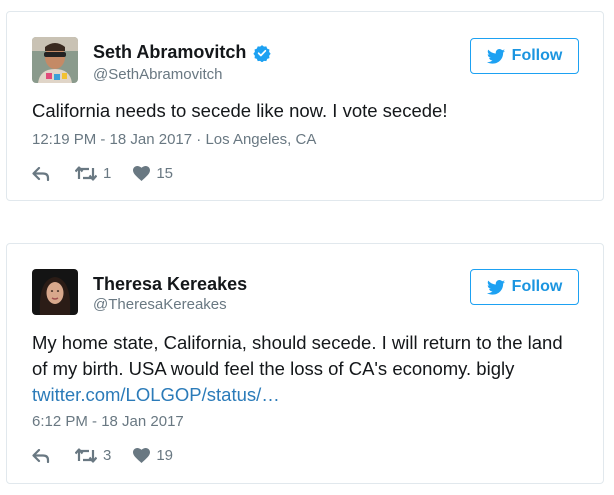 The height and width of the screenshot is (495, 614). I want to click on author-handle: @TheresaKereakes, so click(160, 304).